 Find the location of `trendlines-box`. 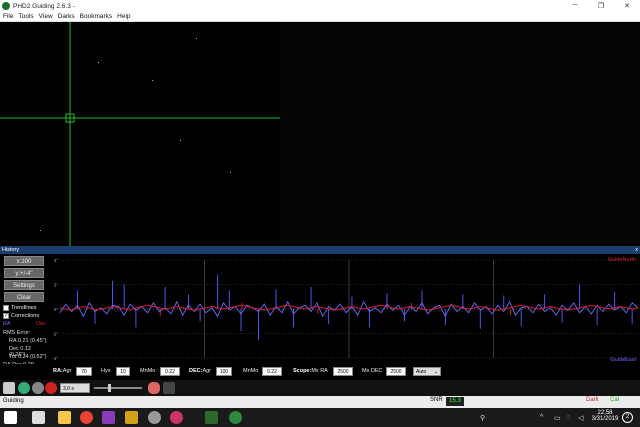

trendlines-box is located at coordinates (6, 308).